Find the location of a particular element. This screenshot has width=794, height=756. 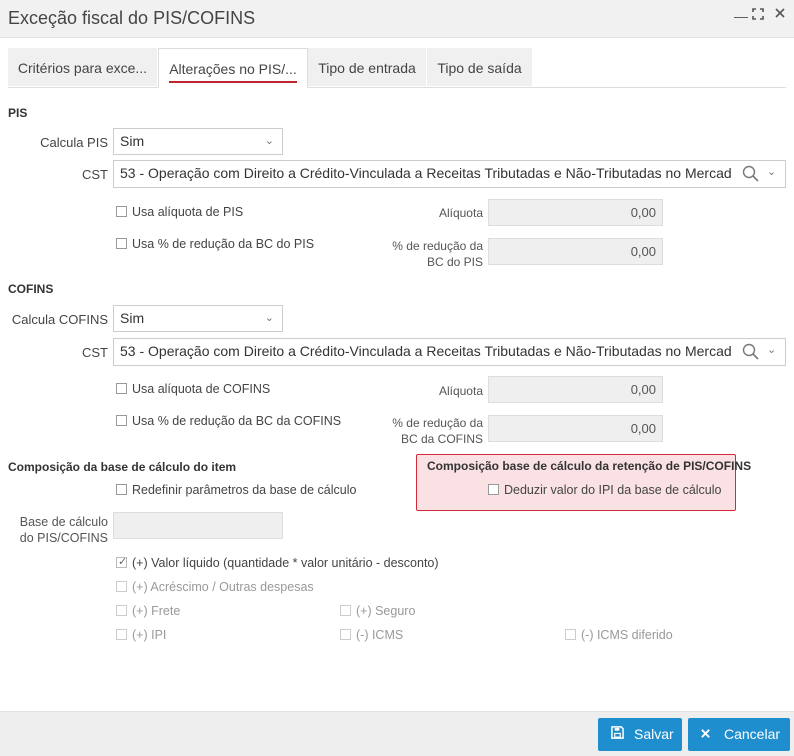

calcula-cofins-value: Sim is located at coordinates (132, 318).